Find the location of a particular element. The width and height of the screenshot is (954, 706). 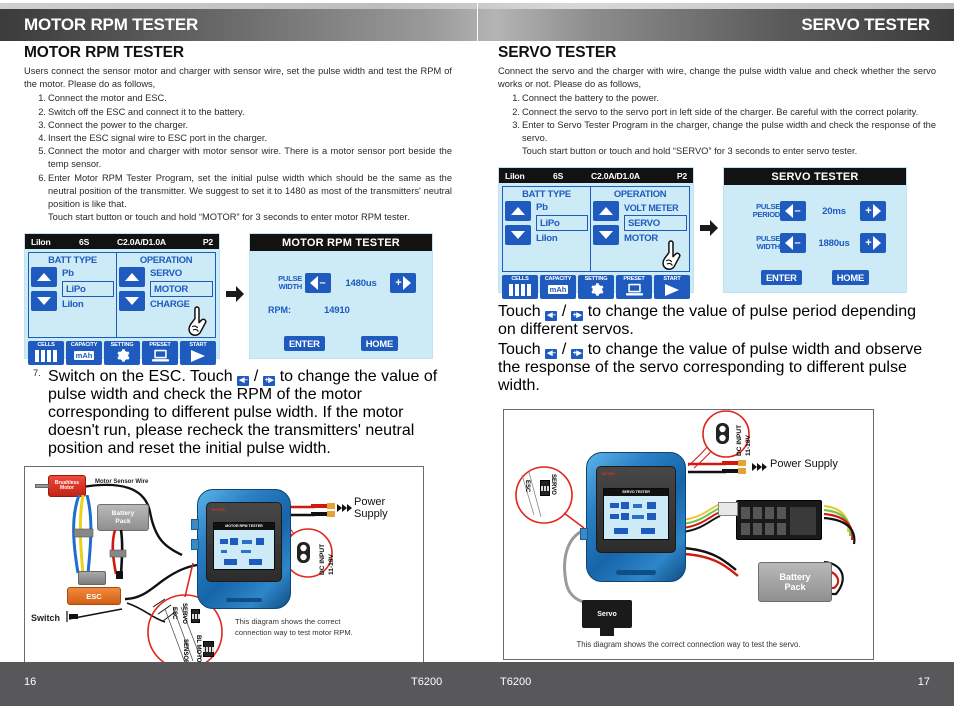

charger-device: SKYRC MOTOR RPM TESTER is located at coordinates (244, 549).